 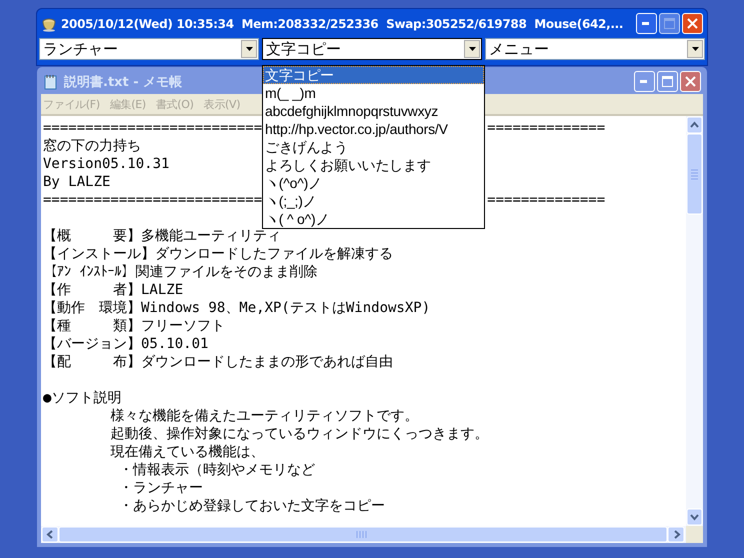 I want to click on list-item: ヽ( ^ o^)ノ, so click(x=373, y=219).